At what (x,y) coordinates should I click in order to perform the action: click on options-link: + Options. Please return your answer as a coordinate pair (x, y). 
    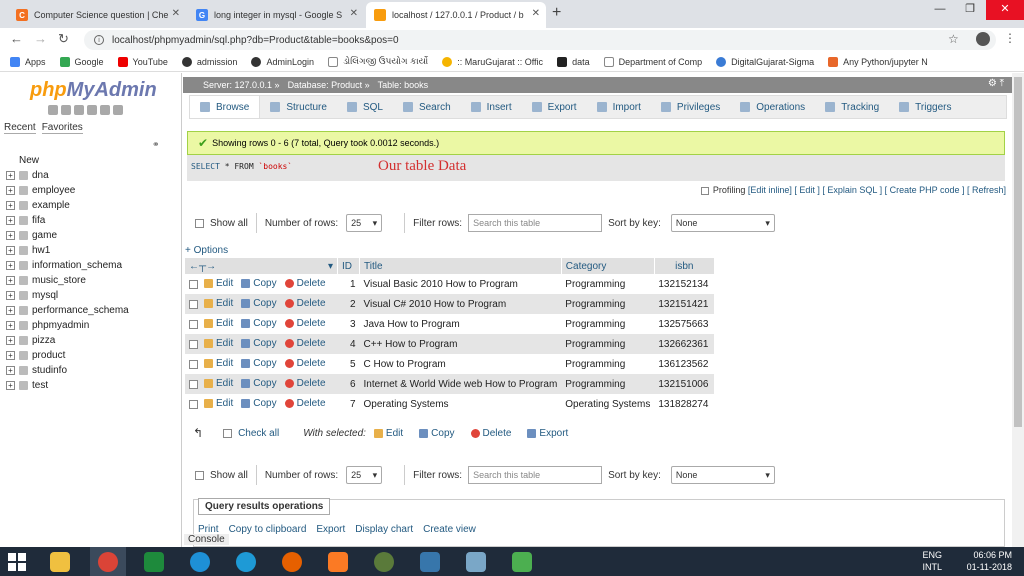
    Looking at the image, I should click on (206, 250).